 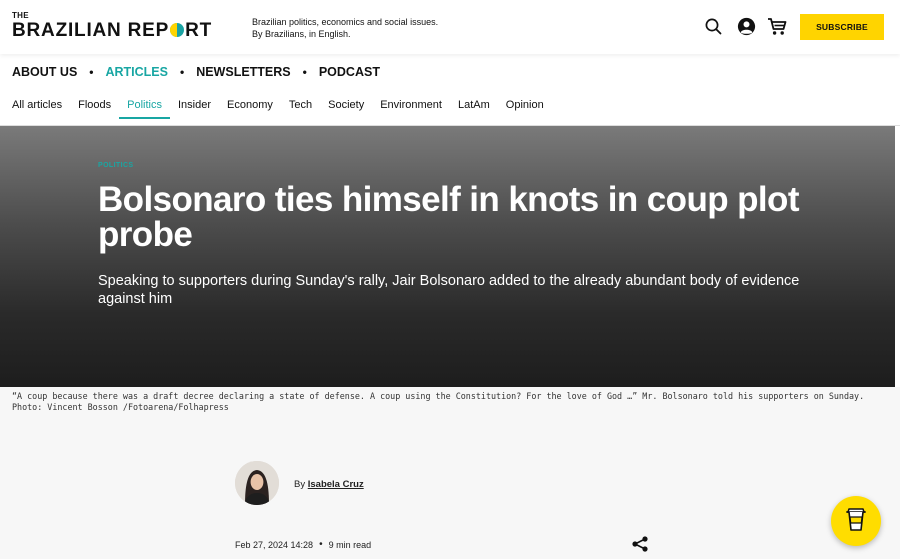 I want to click on search-icon, so click(x=713, y=26).